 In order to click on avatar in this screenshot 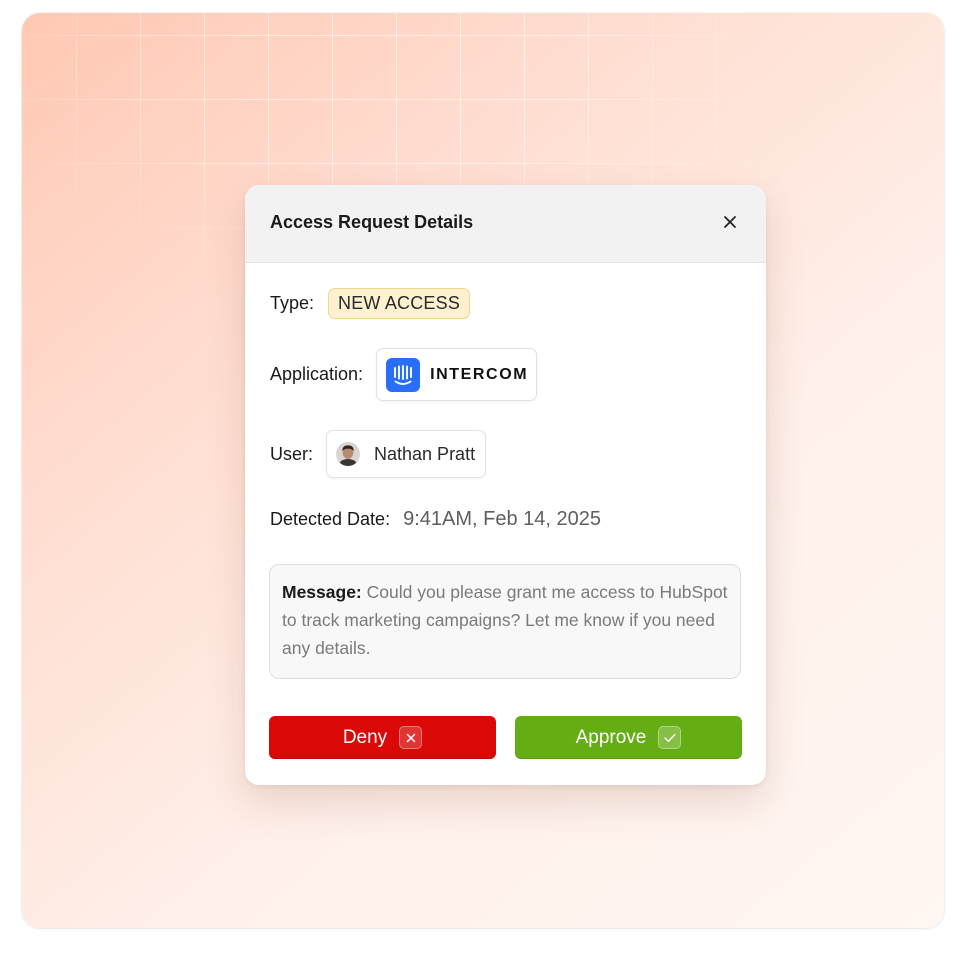, I will do `click(348, 454)`.